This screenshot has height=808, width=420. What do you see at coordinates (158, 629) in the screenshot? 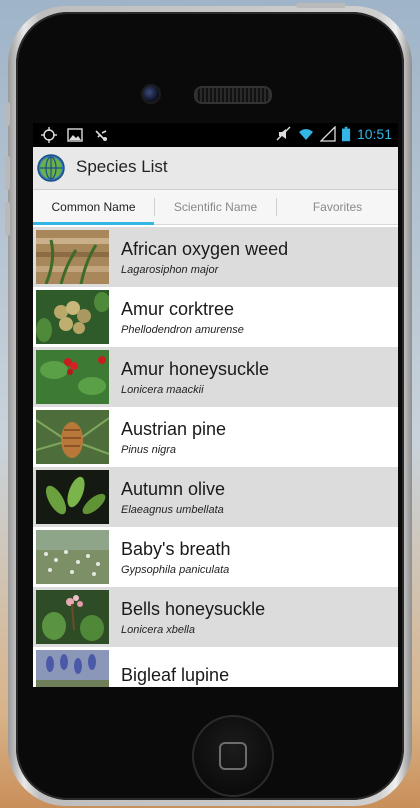
I see `scientific-name: Lonicera xbella` at bounding box center [158, 629].